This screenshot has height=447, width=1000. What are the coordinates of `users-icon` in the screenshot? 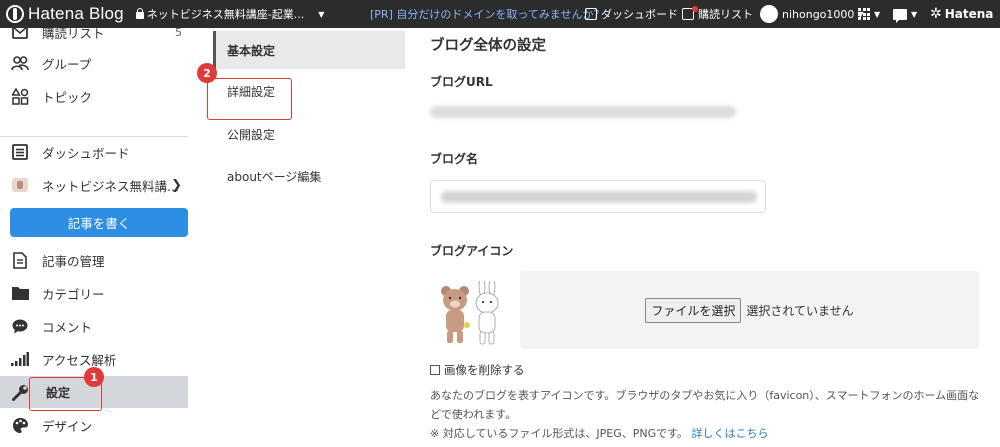 It's located at (20, 63).